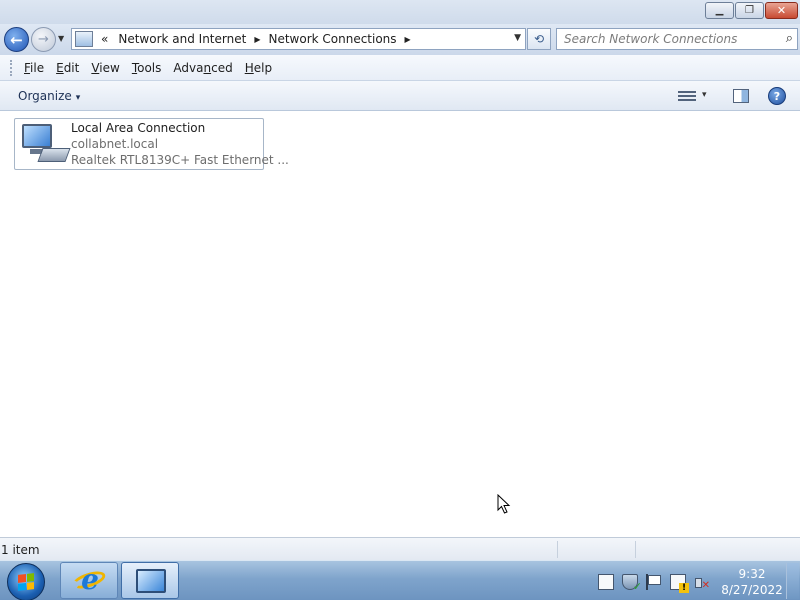 Image resolution: width=800 pixels, height=600 pixels. I want to click on menu-file: File, so click(34, 68).